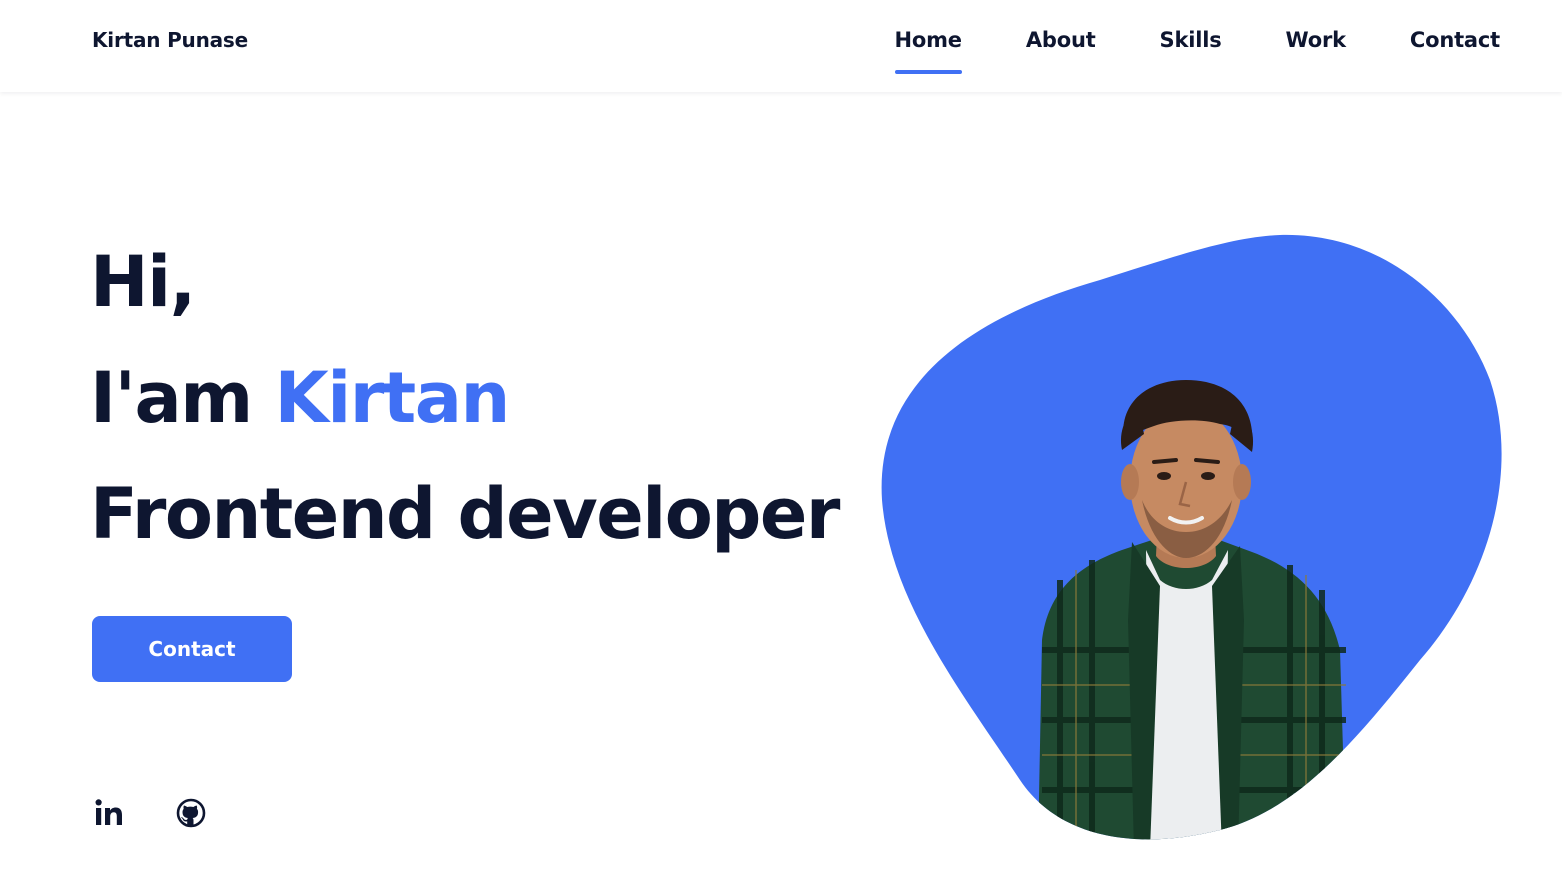 The image size is (1562, 876). I want to click on linkedin-link, so click(109, 813).